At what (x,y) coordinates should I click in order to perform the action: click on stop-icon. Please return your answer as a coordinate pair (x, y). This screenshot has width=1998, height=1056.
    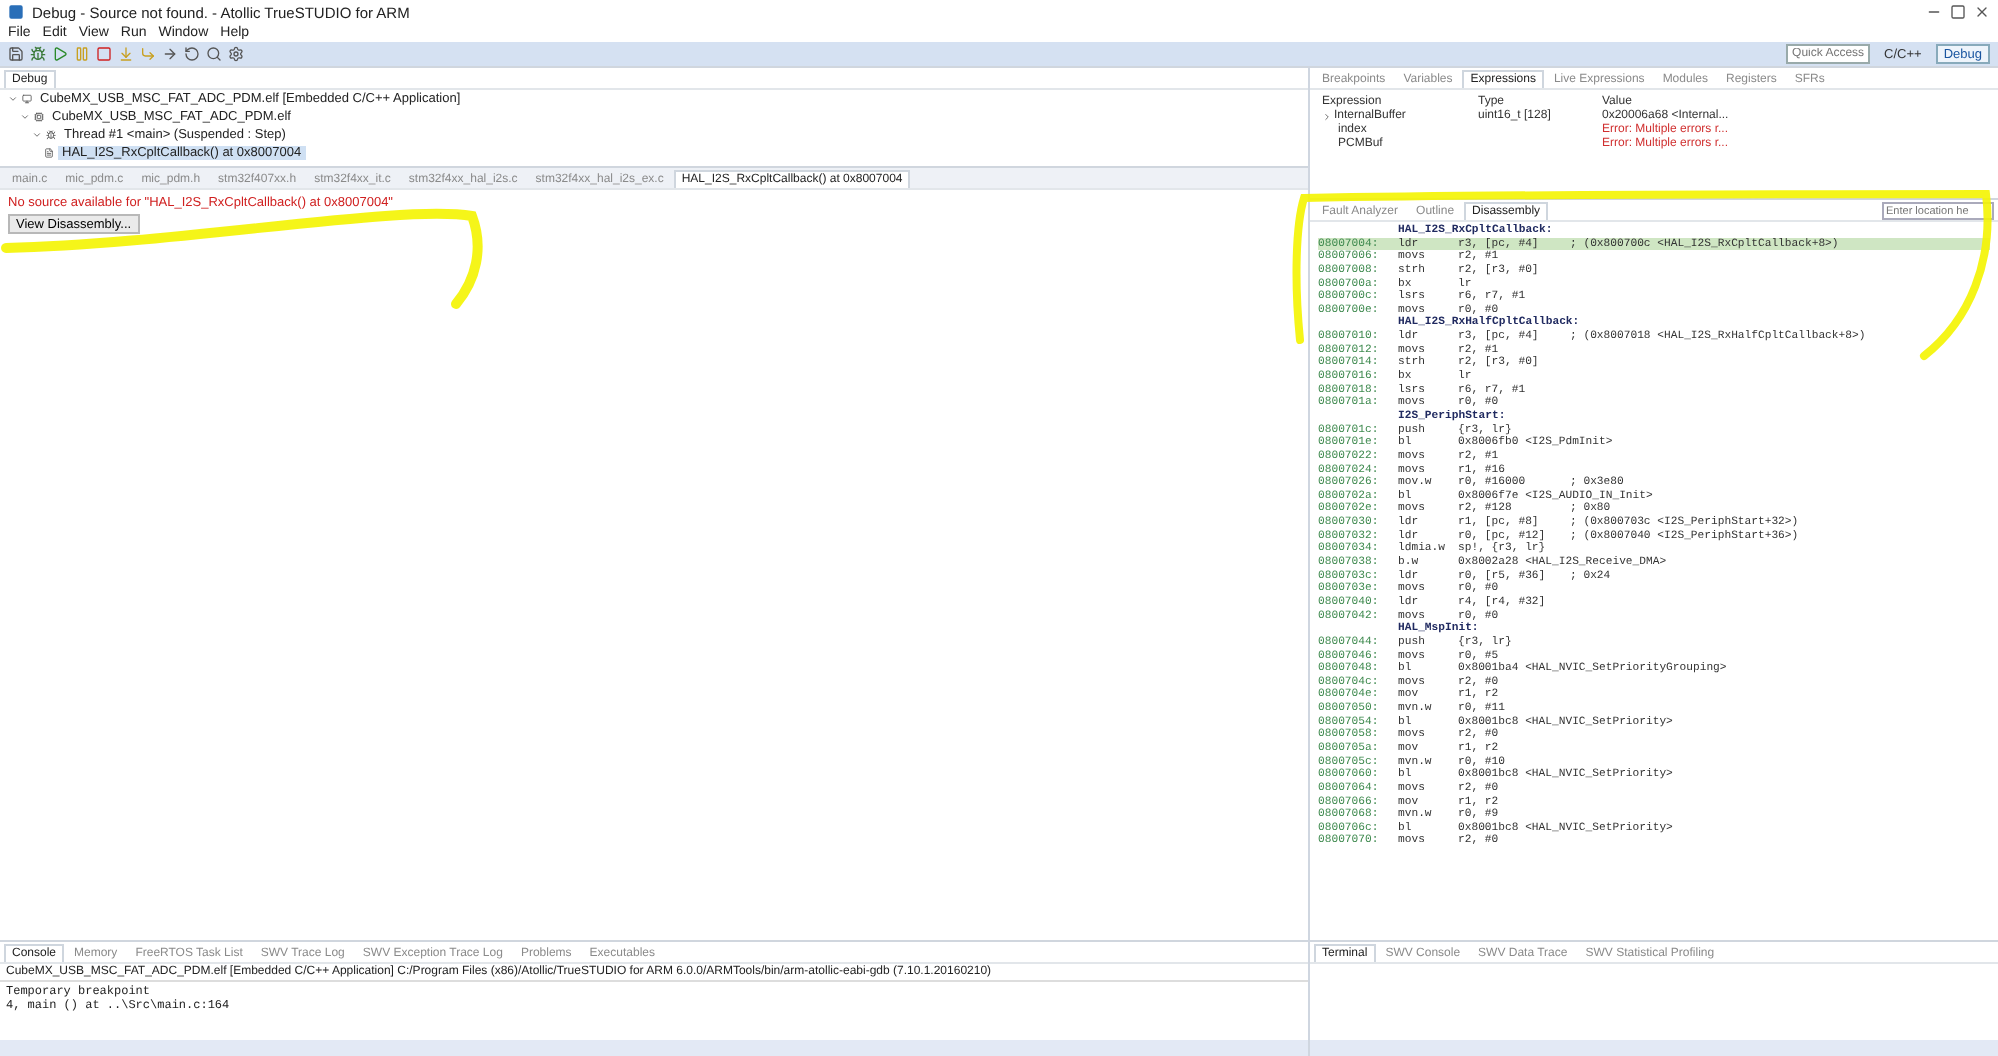
    Looking at the image, I should click on (104, 54).